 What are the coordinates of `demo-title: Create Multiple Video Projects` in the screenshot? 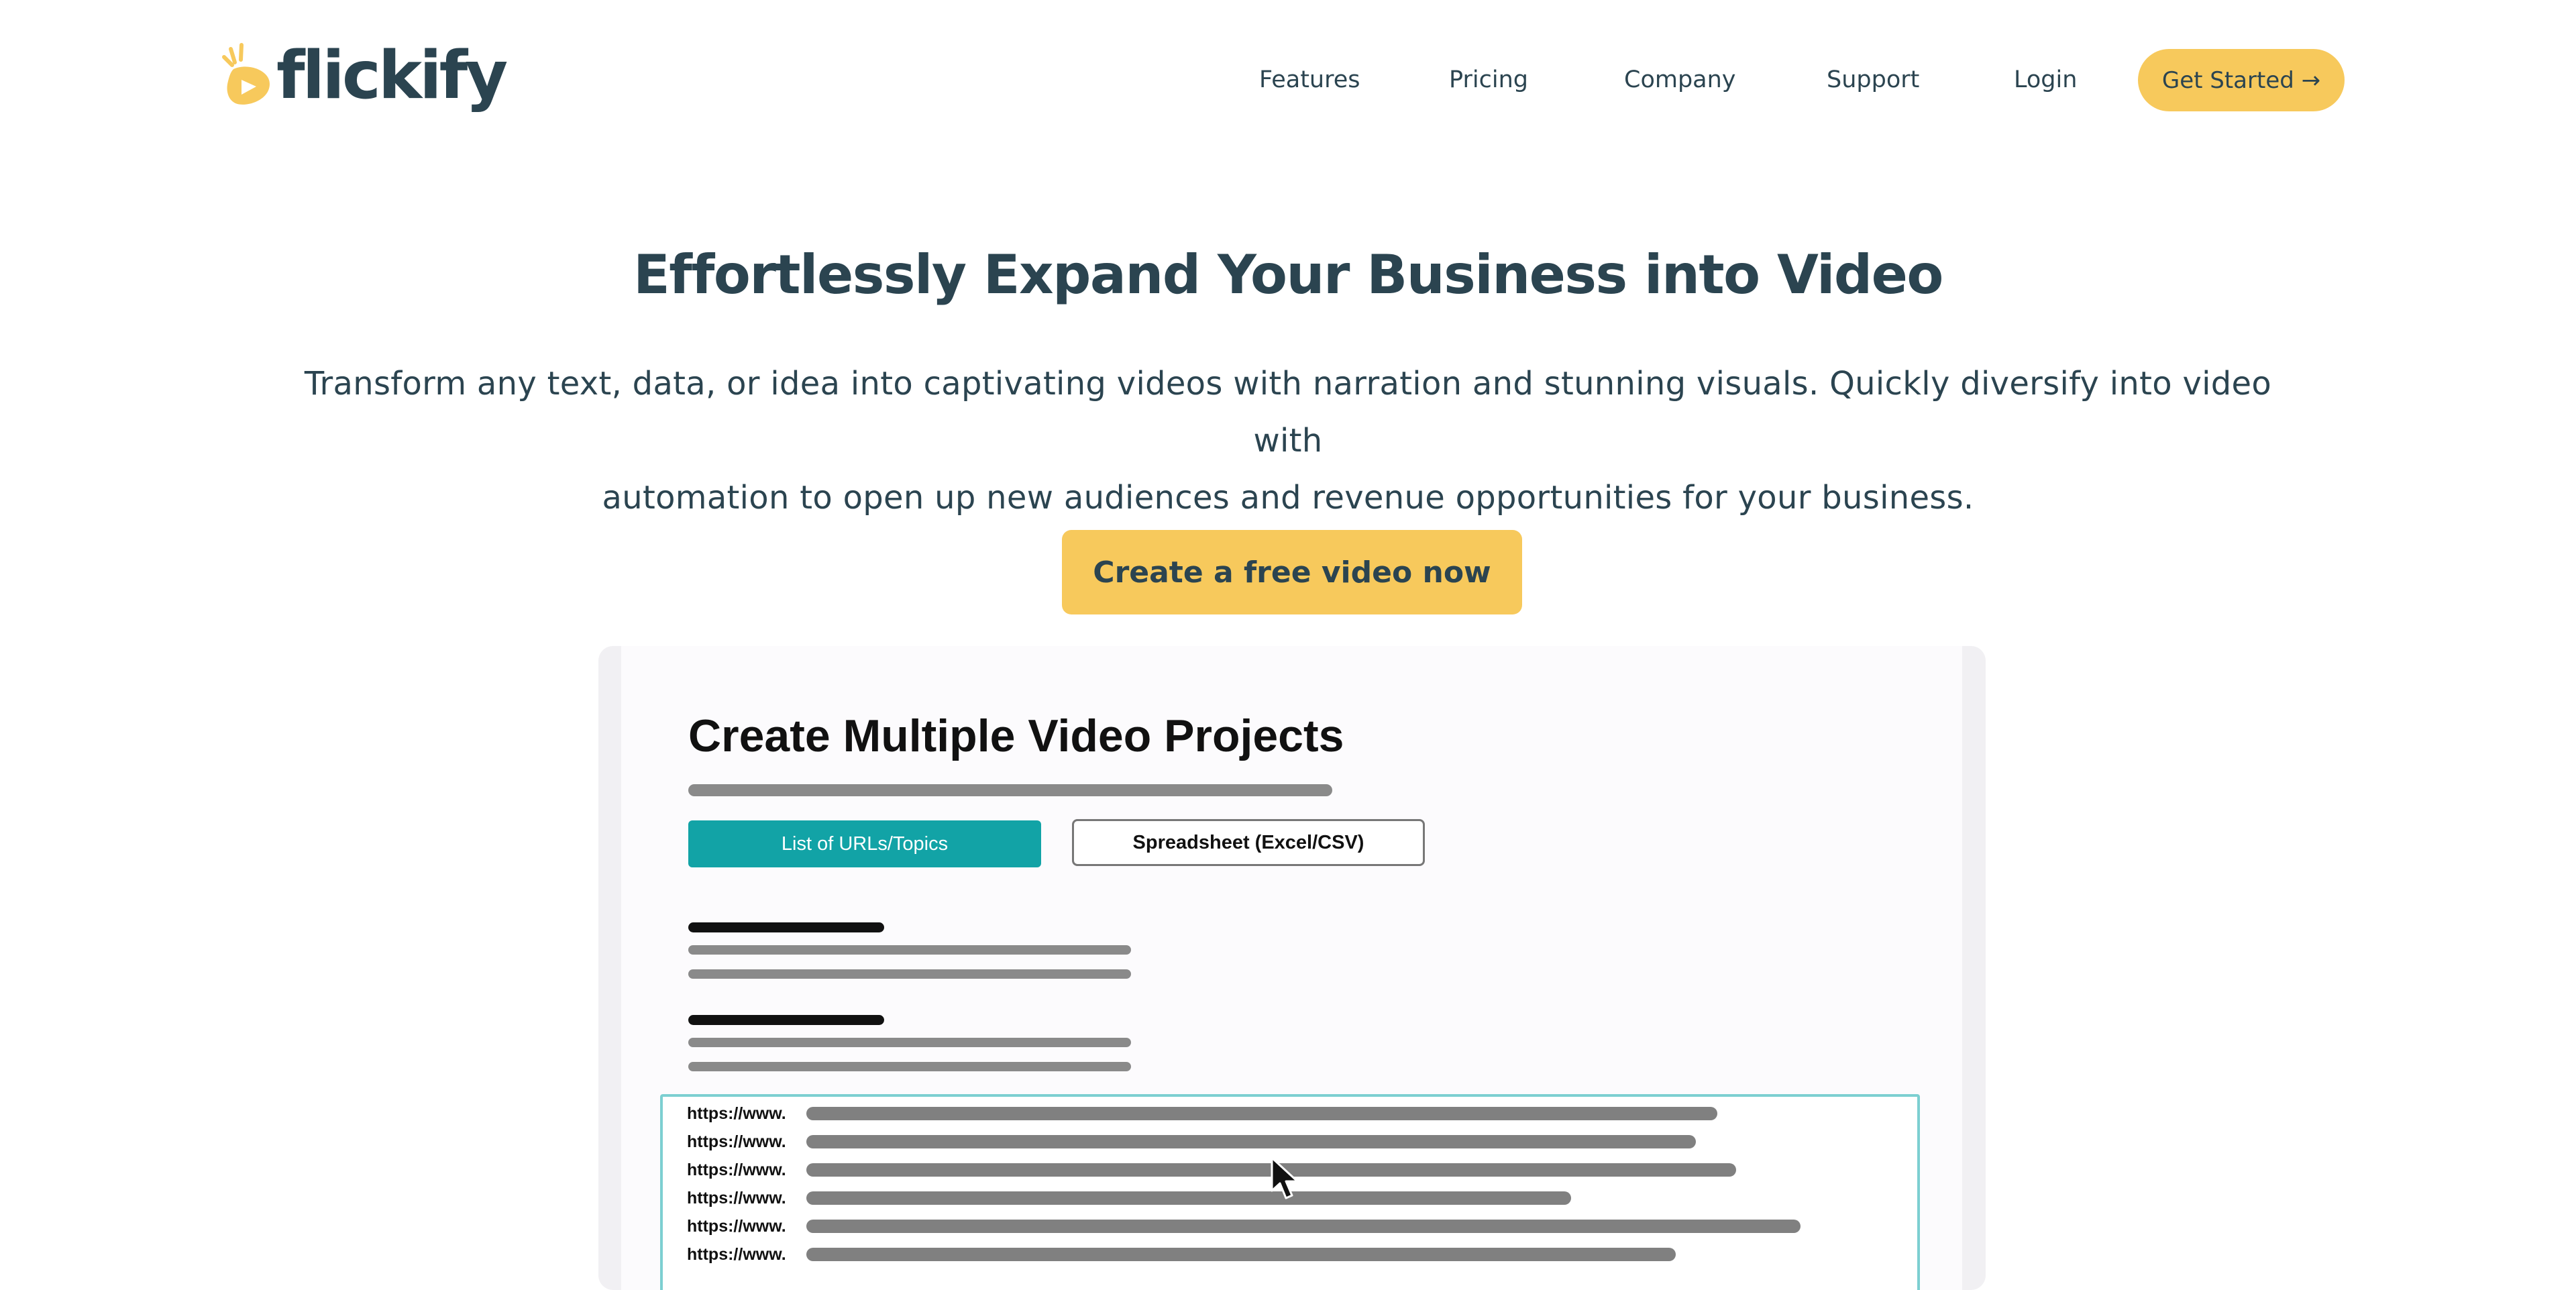 It's located at (1016, 735).